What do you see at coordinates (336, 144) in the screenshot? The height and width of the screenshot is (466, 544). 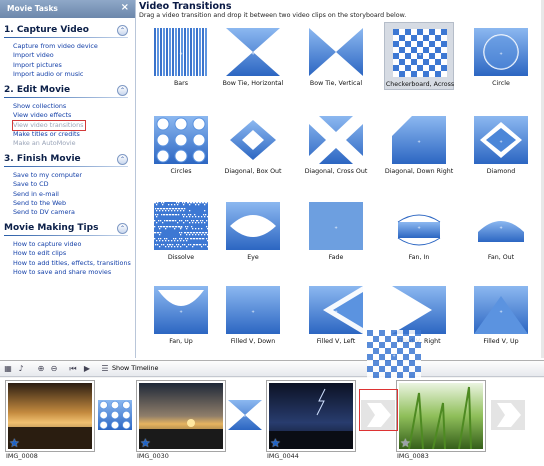 I see `transition-tile: + Diagonal, Cross Out` at bounding box center [336, 144].